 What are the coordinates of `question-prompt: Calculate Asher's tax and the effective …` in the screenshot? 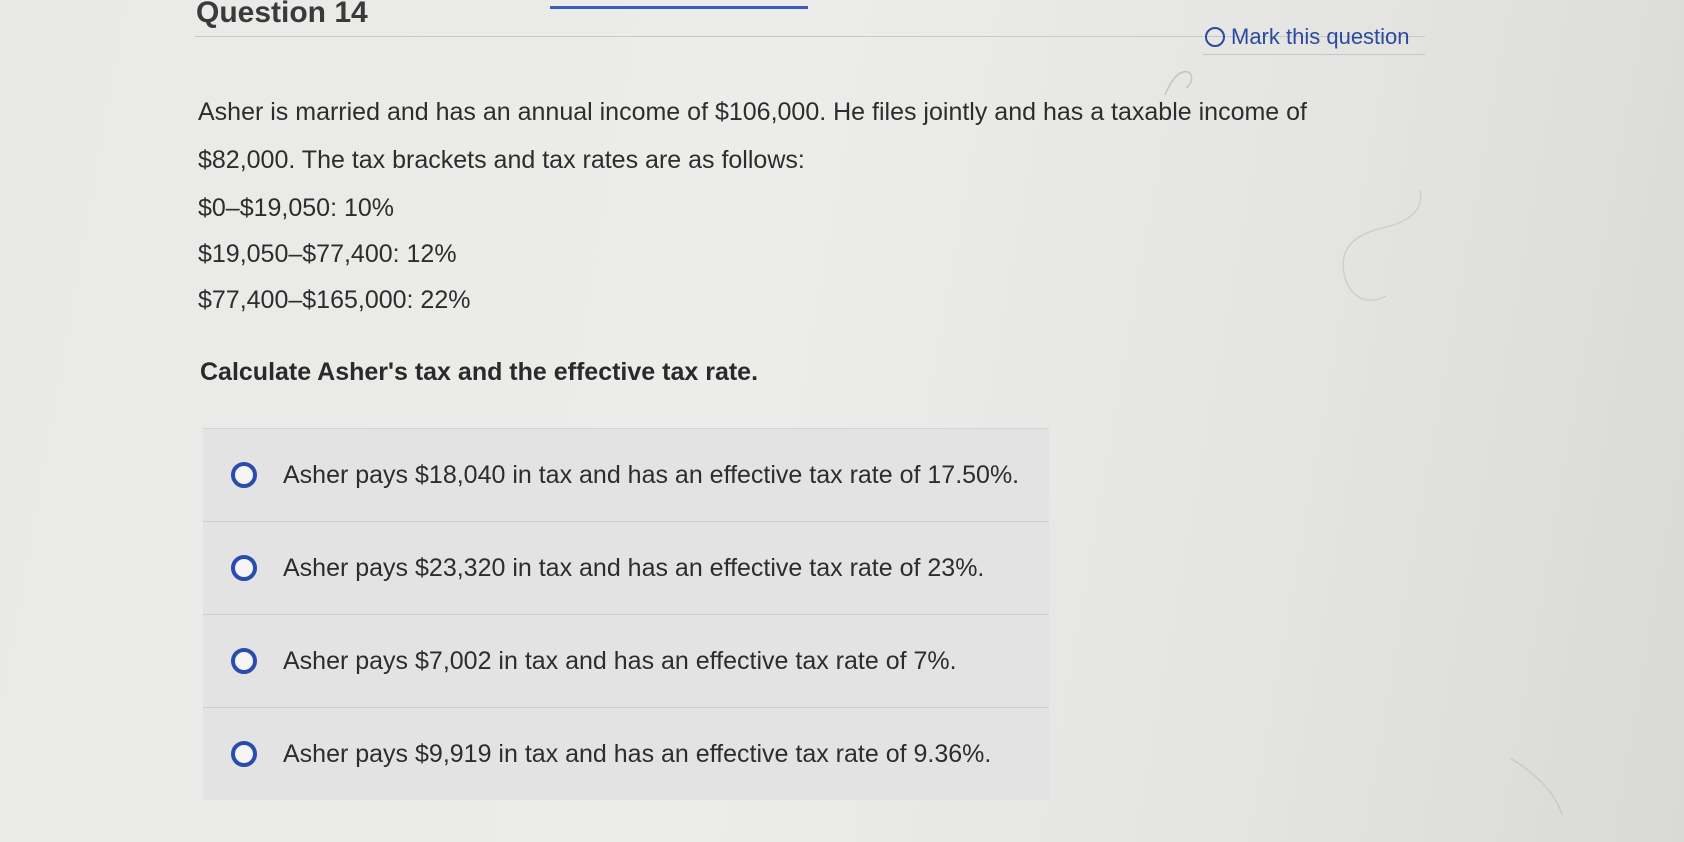 It's located at (479, 372).